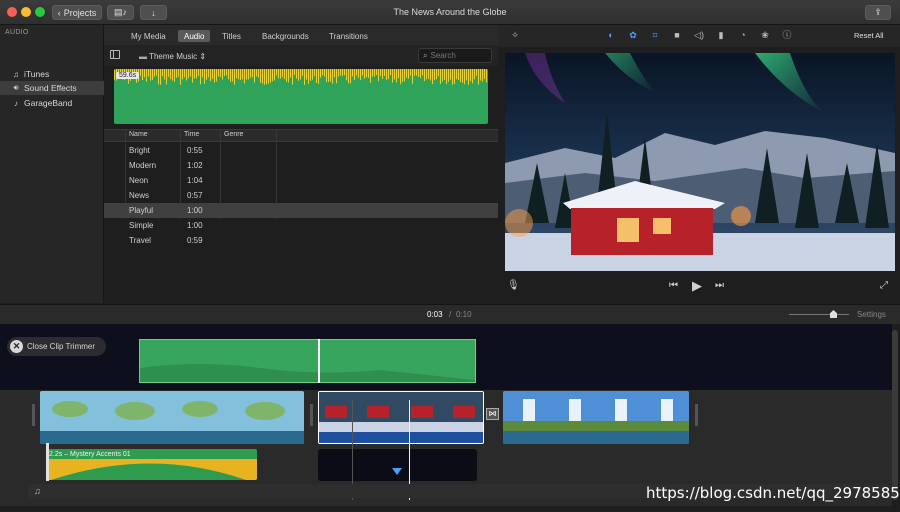 Image resolution: width=900 pixels, height=512 pixels. What do you see at coordinates (301, 180) in the screenshot?
I see `list-item: Neon 1:04` at bounding box center [301, 180].